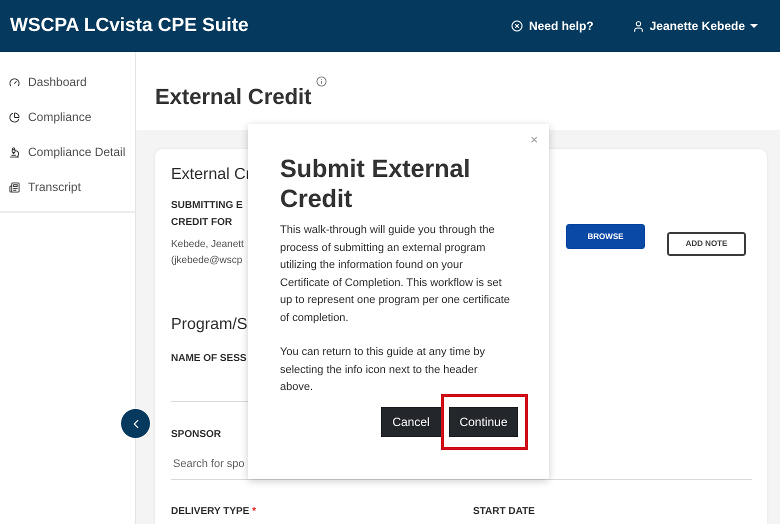 Image resolution: width=780 pixels, height=524 pixels. What do you see at coordinates (67, 152) in the screenshot?
I see `sidebar-item: Compliance Detail` at bounding box center [67, 152].